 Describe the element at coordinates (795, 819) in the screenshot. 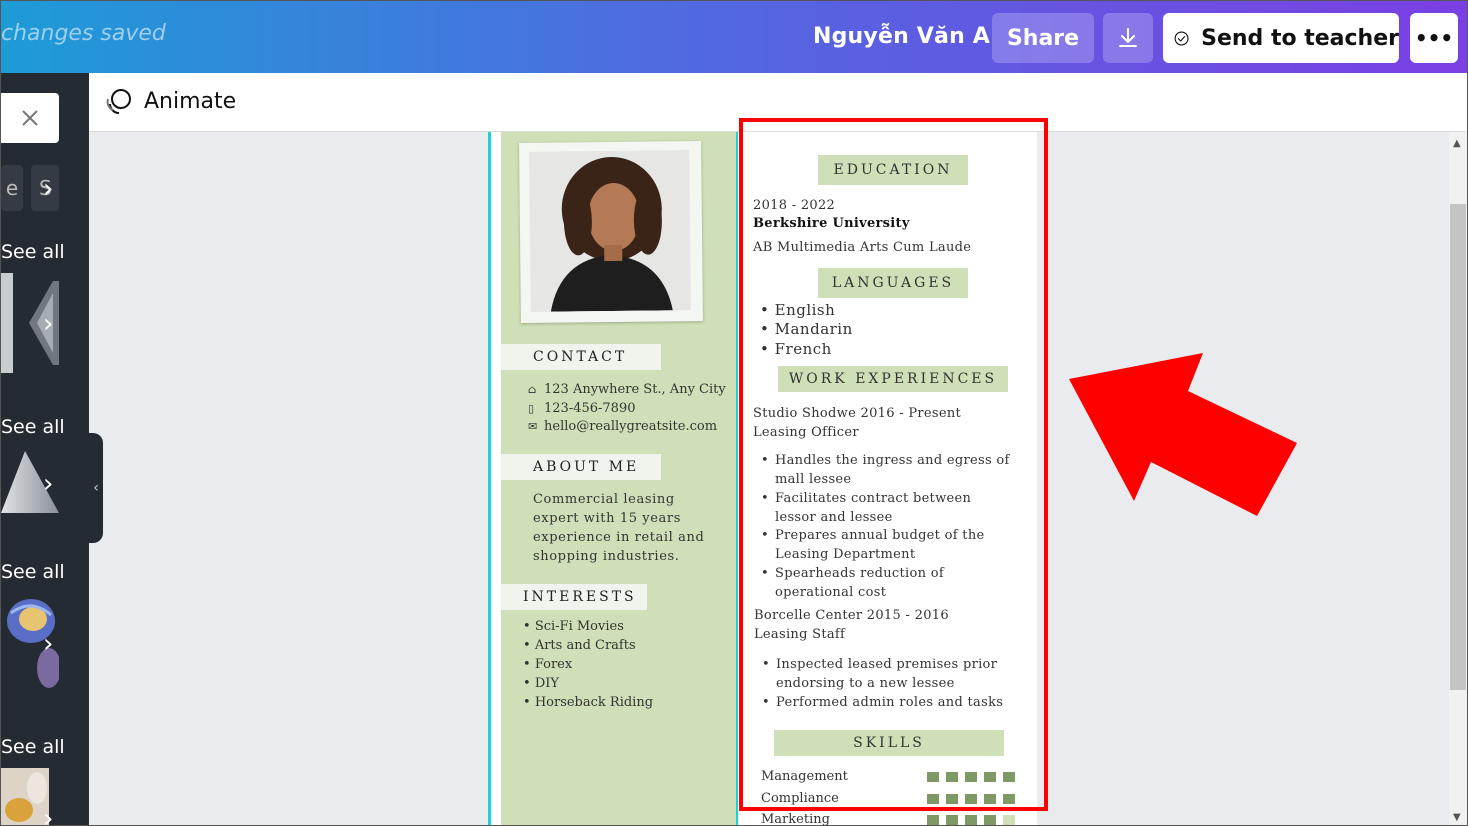

I see `skill-name: Marketing` at that location.